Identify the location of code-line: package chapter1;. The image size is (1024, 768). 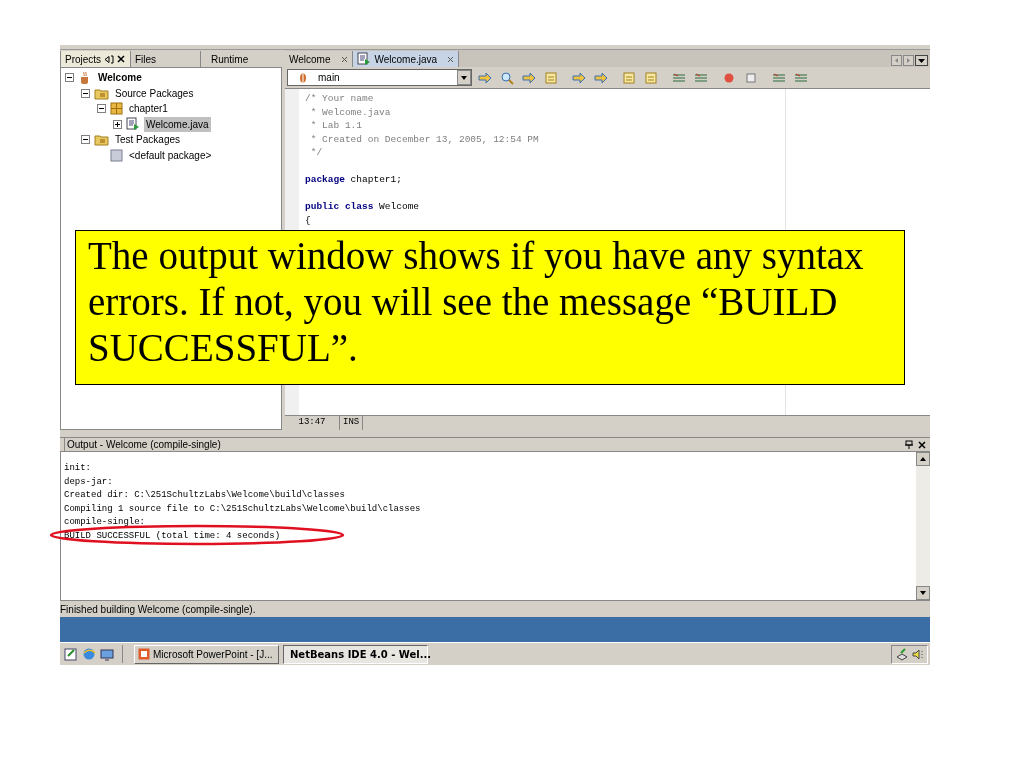
(353, 180).